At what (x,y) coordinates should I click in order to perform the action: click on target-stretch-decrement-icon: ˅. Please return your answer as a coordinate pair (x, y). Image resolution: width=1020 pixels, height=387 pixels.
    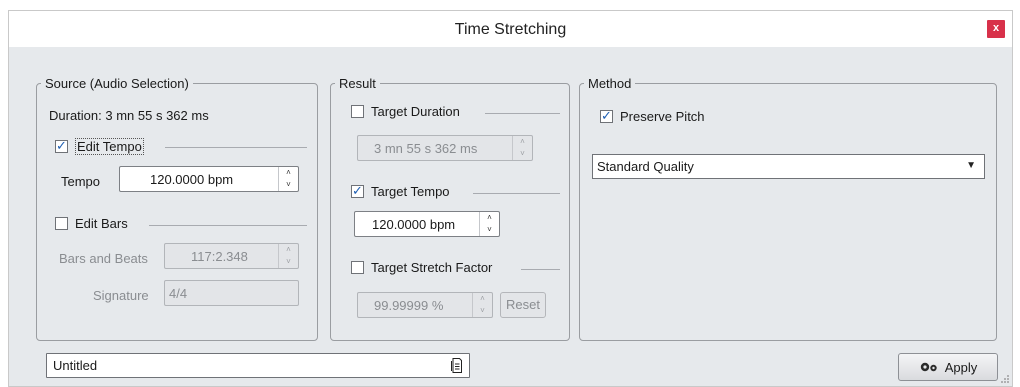
    Looking at the image, I should click on (482, 310).